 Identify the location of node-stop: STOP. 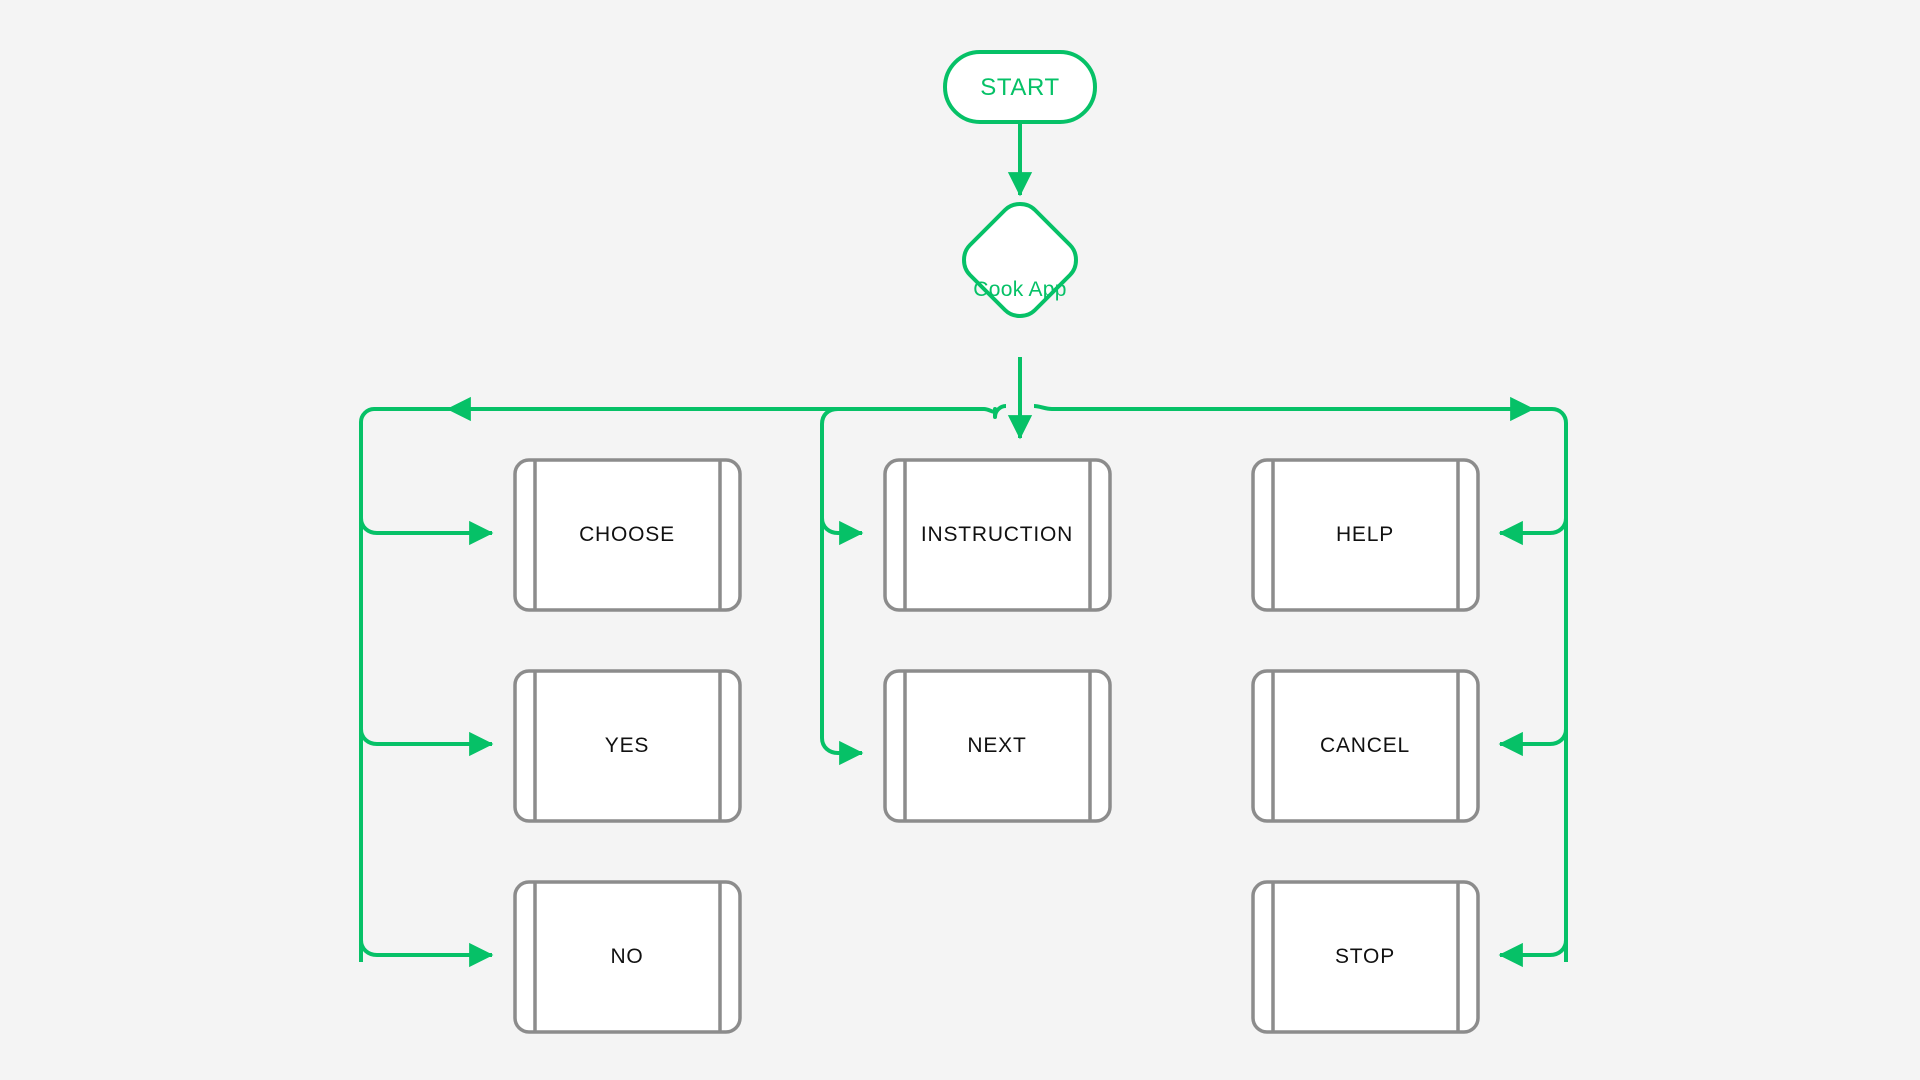
(1365, 957).